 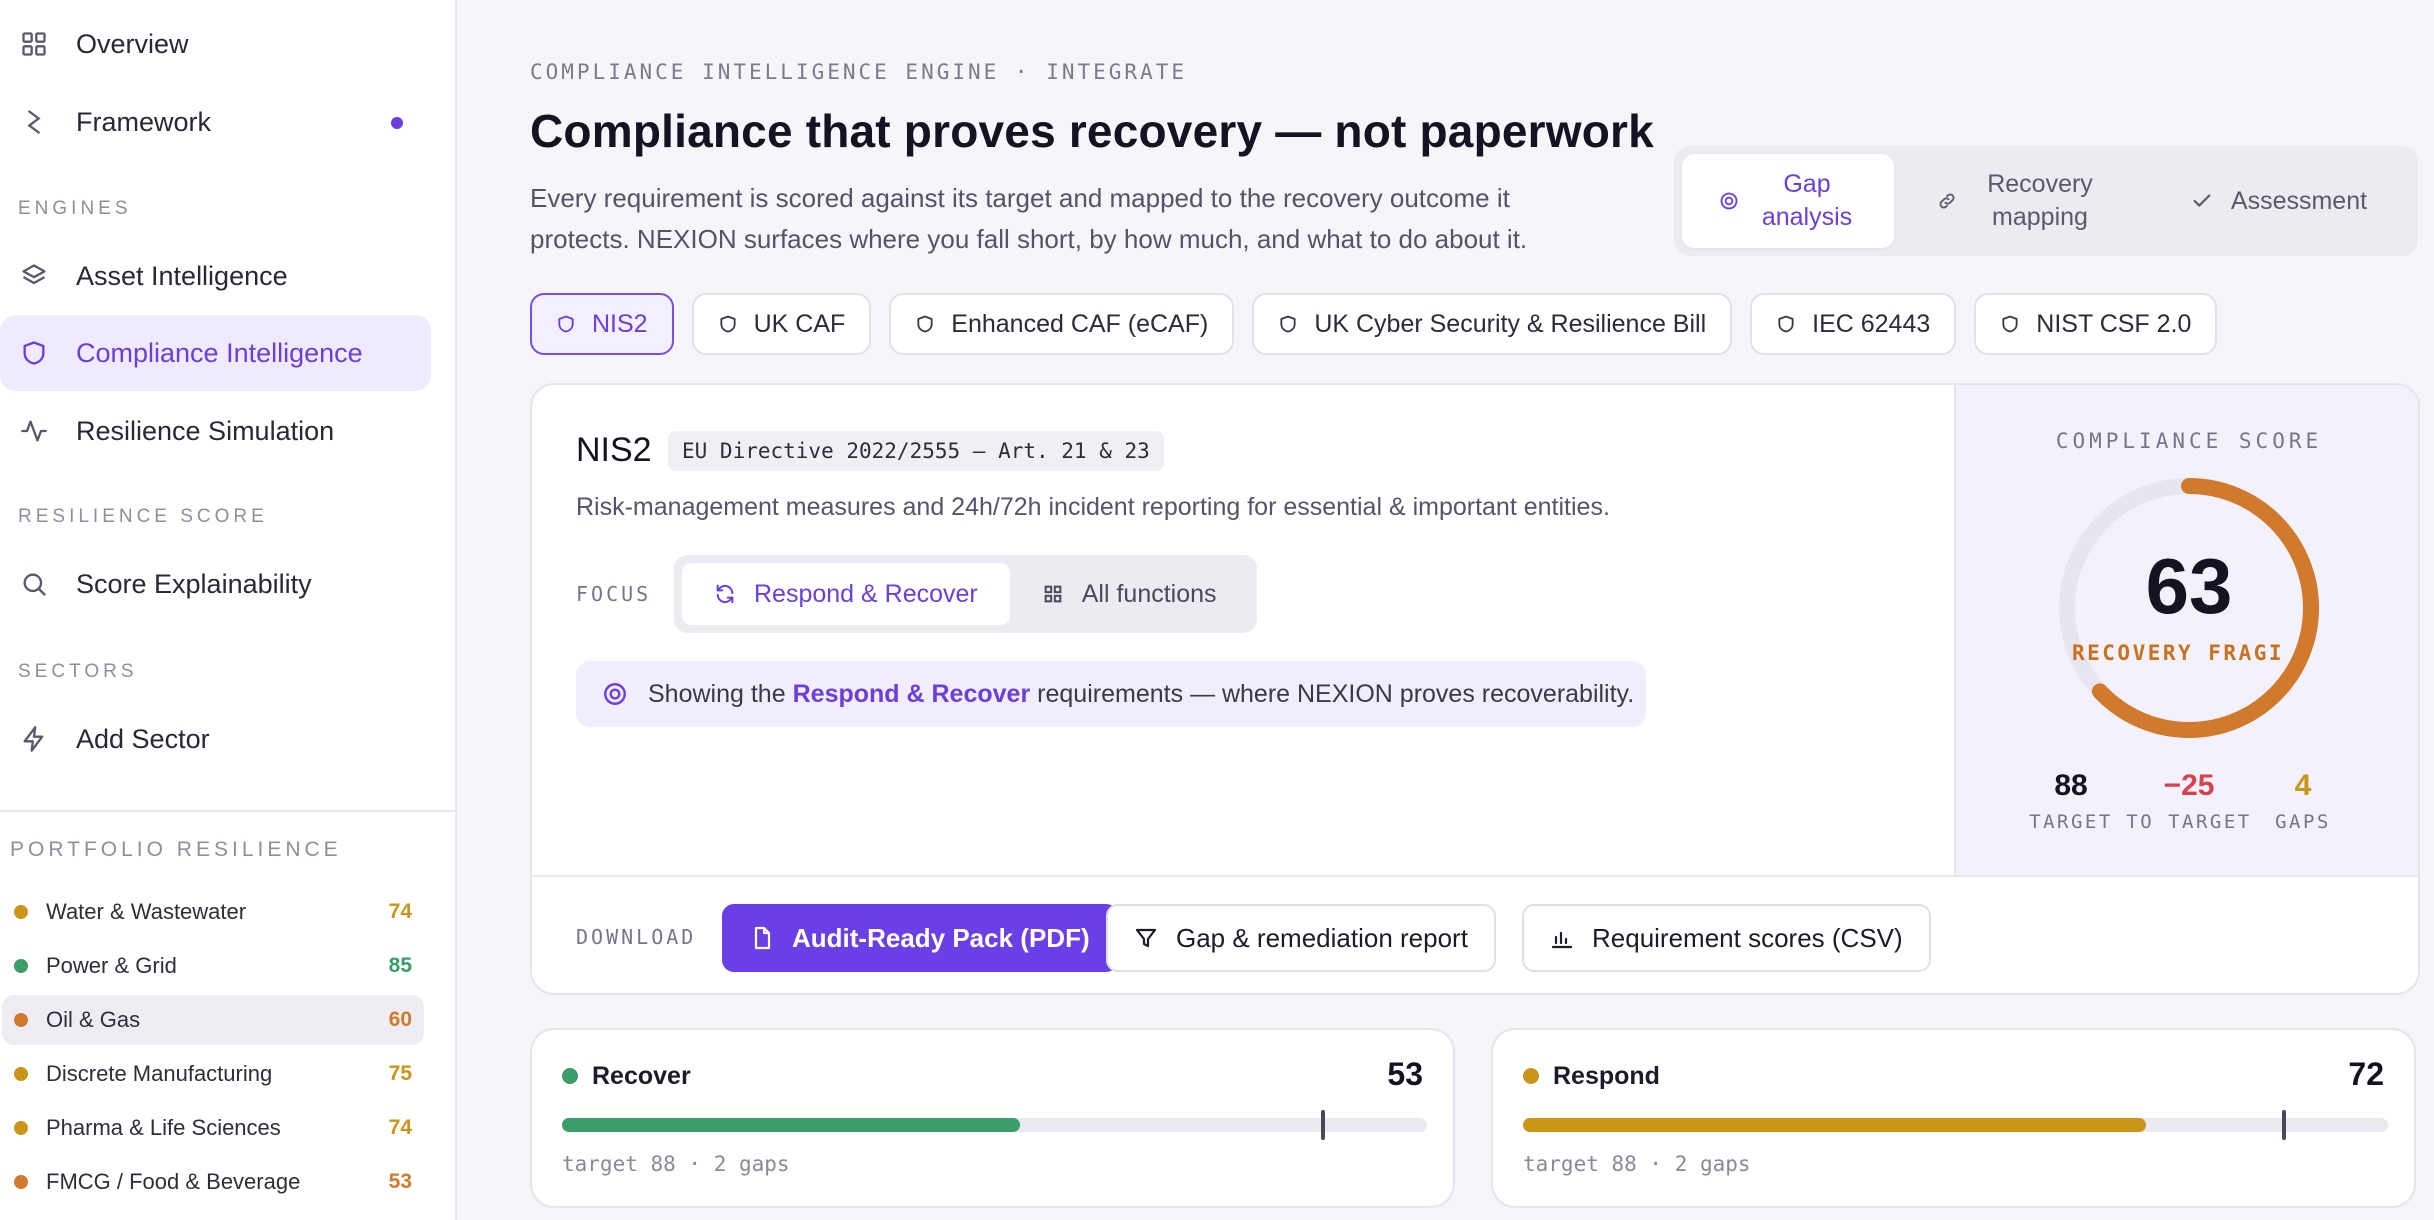 I want to click on score-title: COMPLIANCE SCORE, so click(x=2189, y=441).